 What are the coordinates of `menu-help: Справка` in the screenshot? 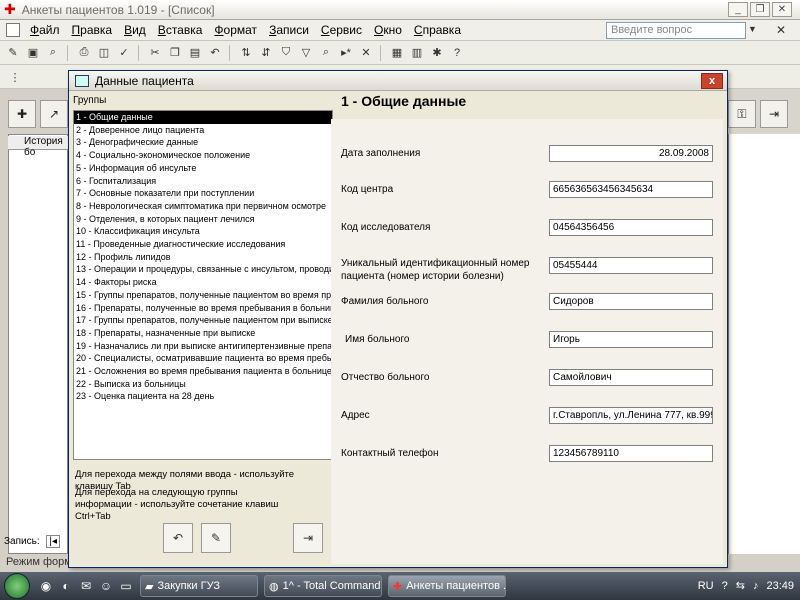 It's located at (437, 30).